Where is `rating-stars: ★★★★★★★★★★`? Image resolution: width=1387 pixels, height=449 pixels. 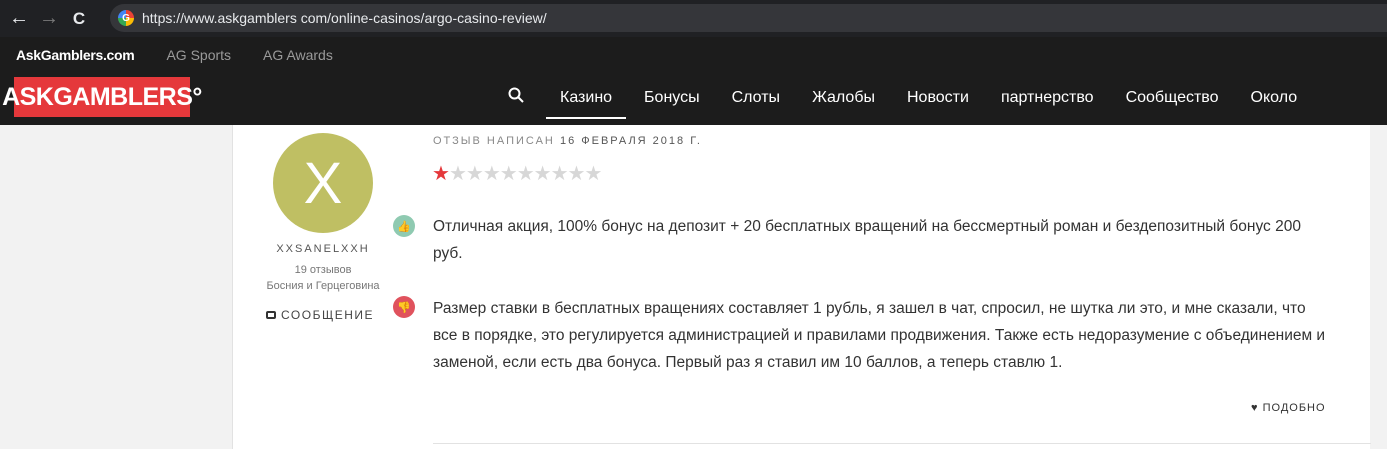
rating-stars: ★★★★★★★★★★ is located at coordinates (517, 173).